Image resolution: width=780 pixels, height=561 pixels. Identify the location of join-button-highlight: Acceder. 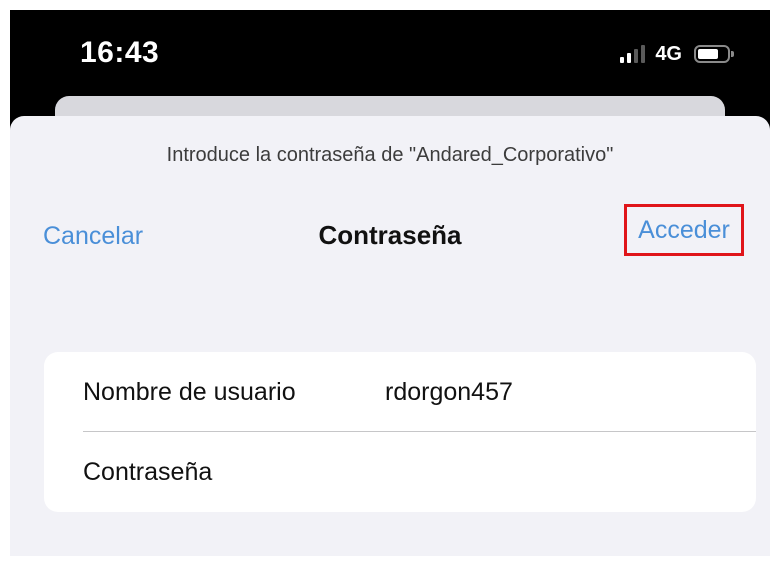
(684, 230).